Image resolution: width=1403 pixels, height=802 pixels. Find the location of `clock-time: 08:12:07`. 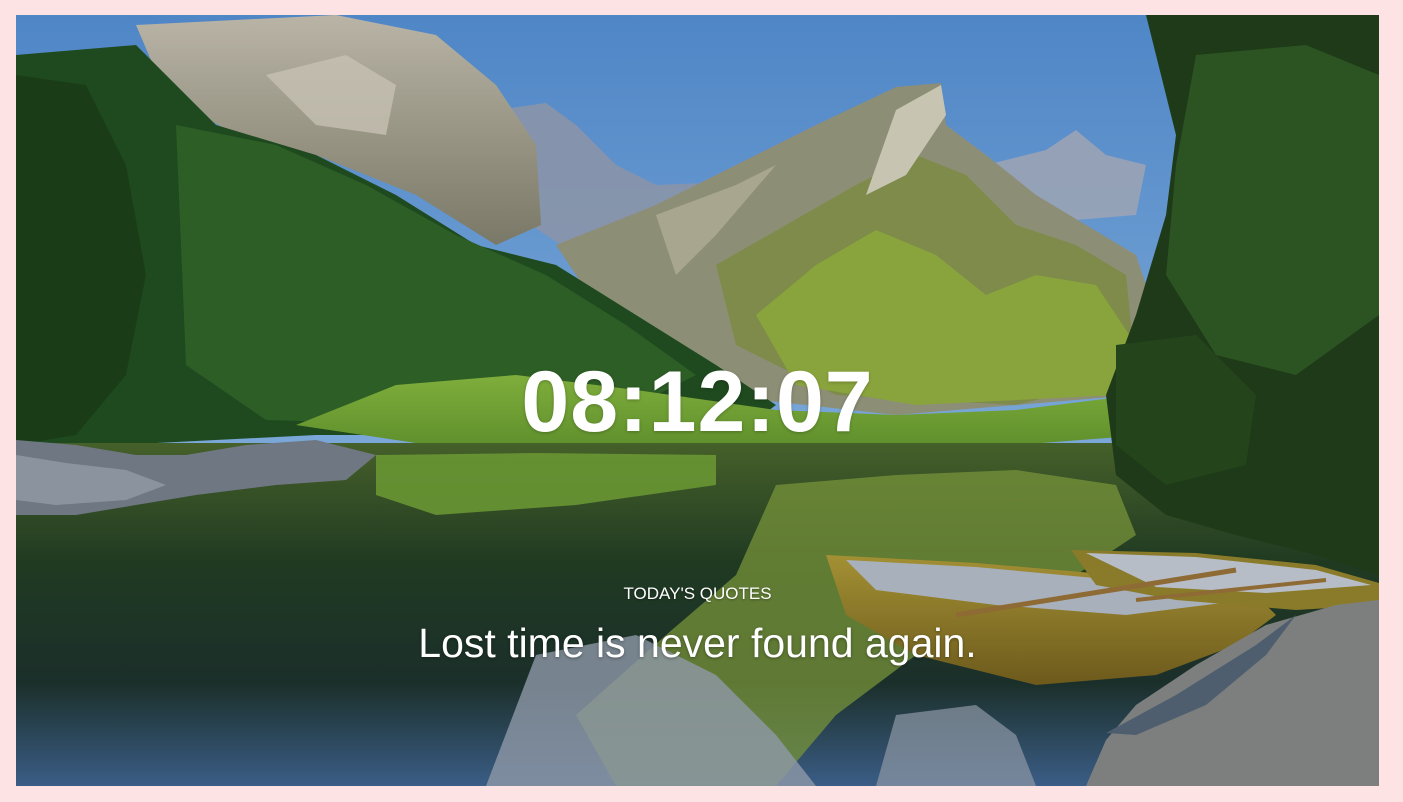

clock-time: 08:12:07 is located at coordinates (697, 402).